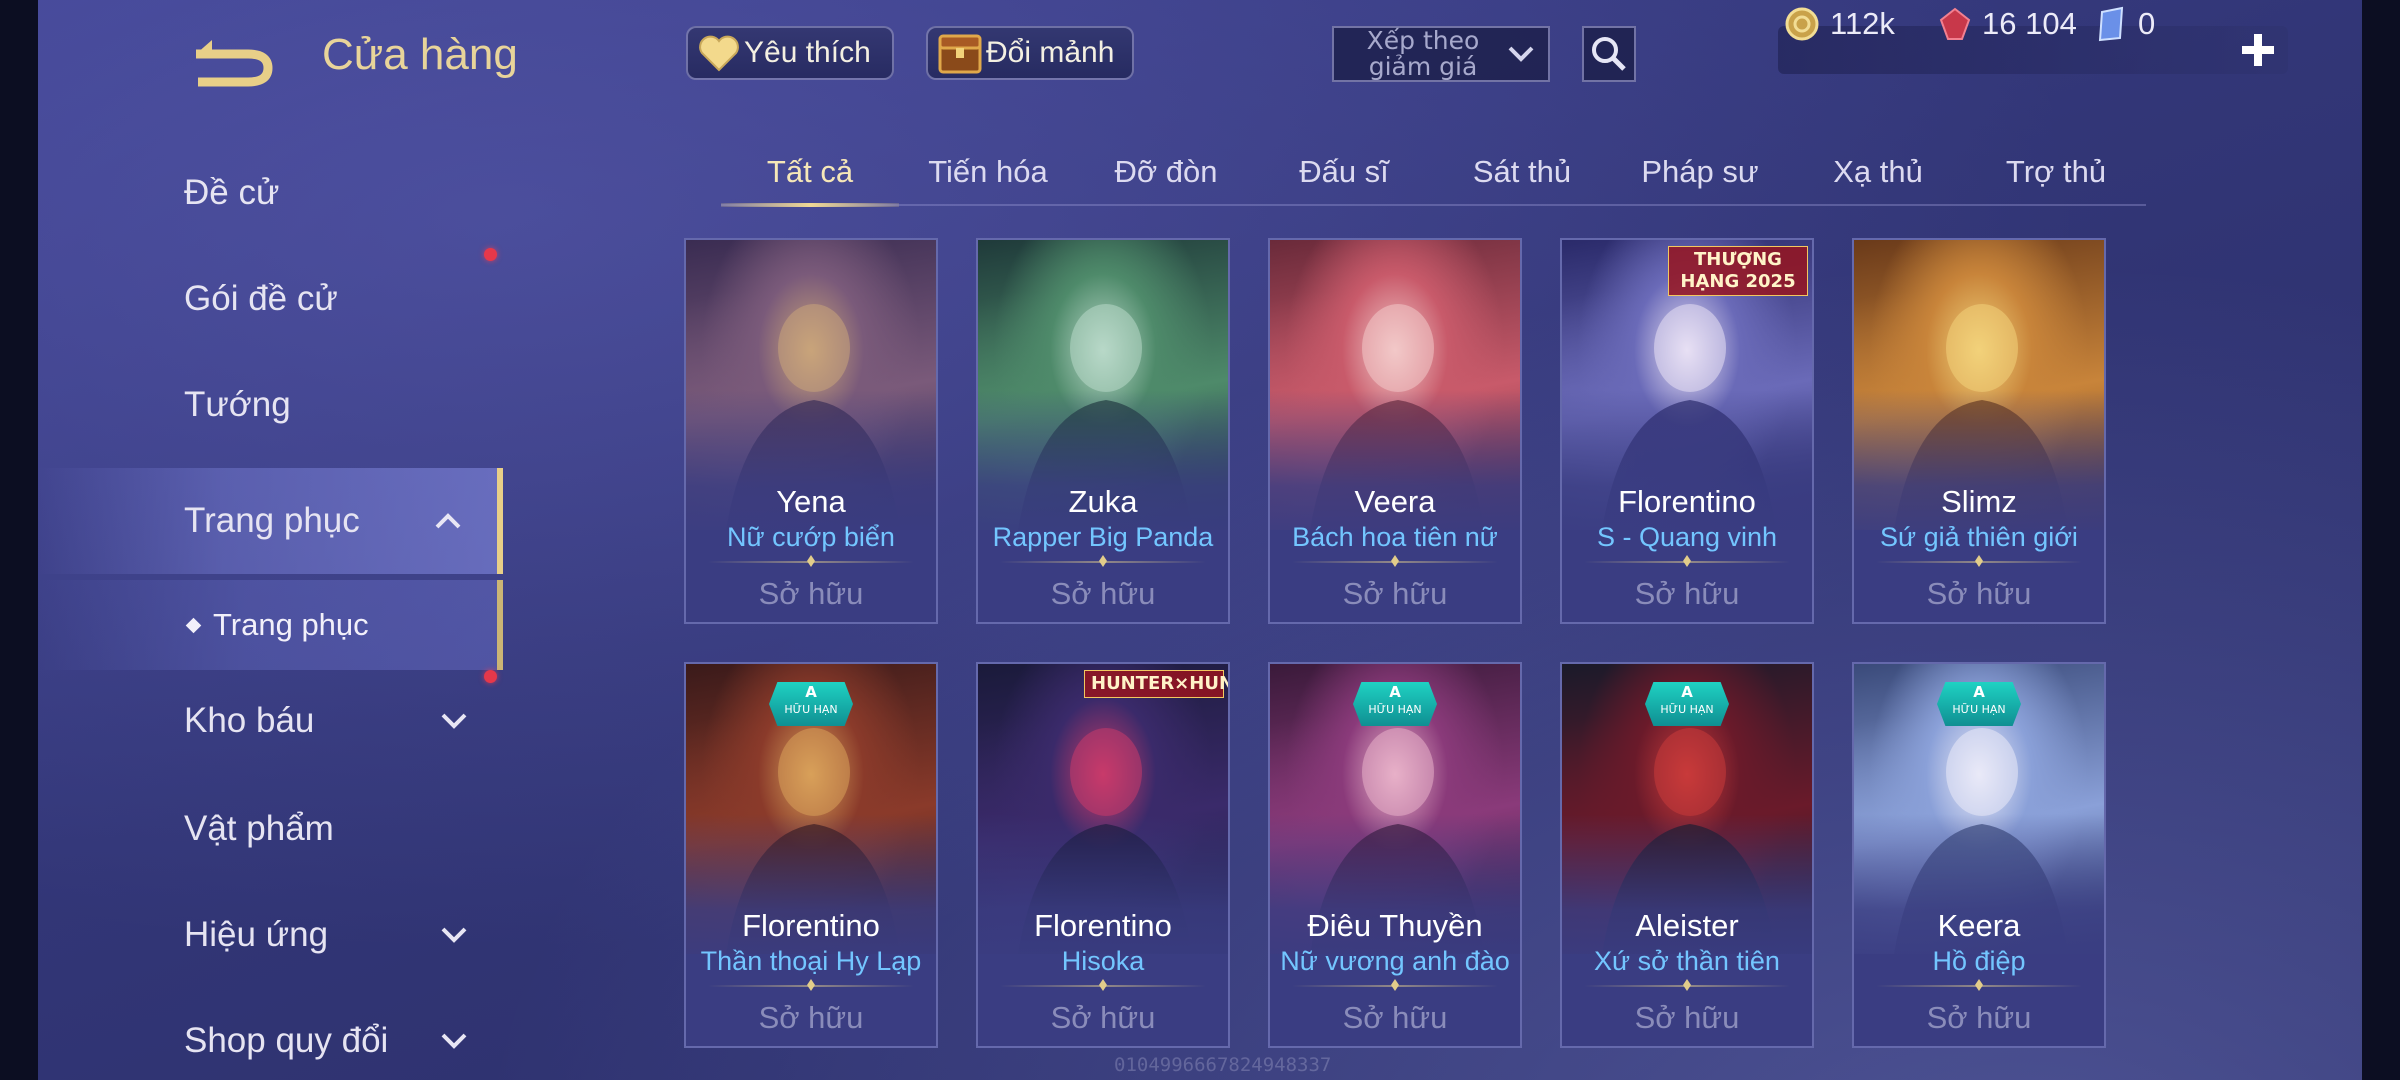 The image size is (2400, 1080). What do you see at coordinates (719, 53) in the screenshot?
I see `heart-icon` at bounding box center [719, 53].